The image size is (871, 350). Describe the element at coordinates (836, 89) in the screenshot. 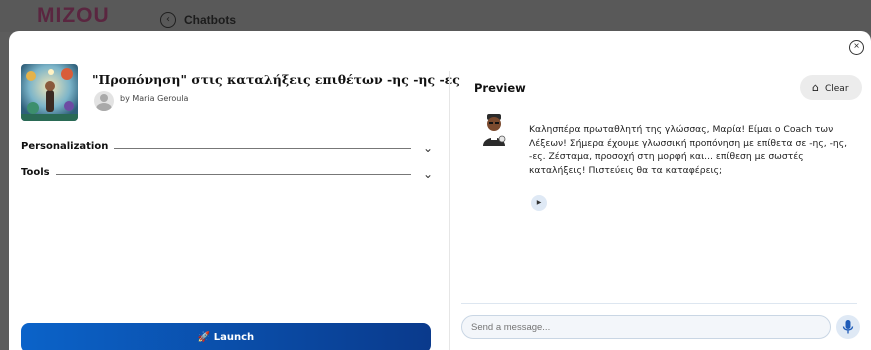

I see `clear-label: Clear` at that location.